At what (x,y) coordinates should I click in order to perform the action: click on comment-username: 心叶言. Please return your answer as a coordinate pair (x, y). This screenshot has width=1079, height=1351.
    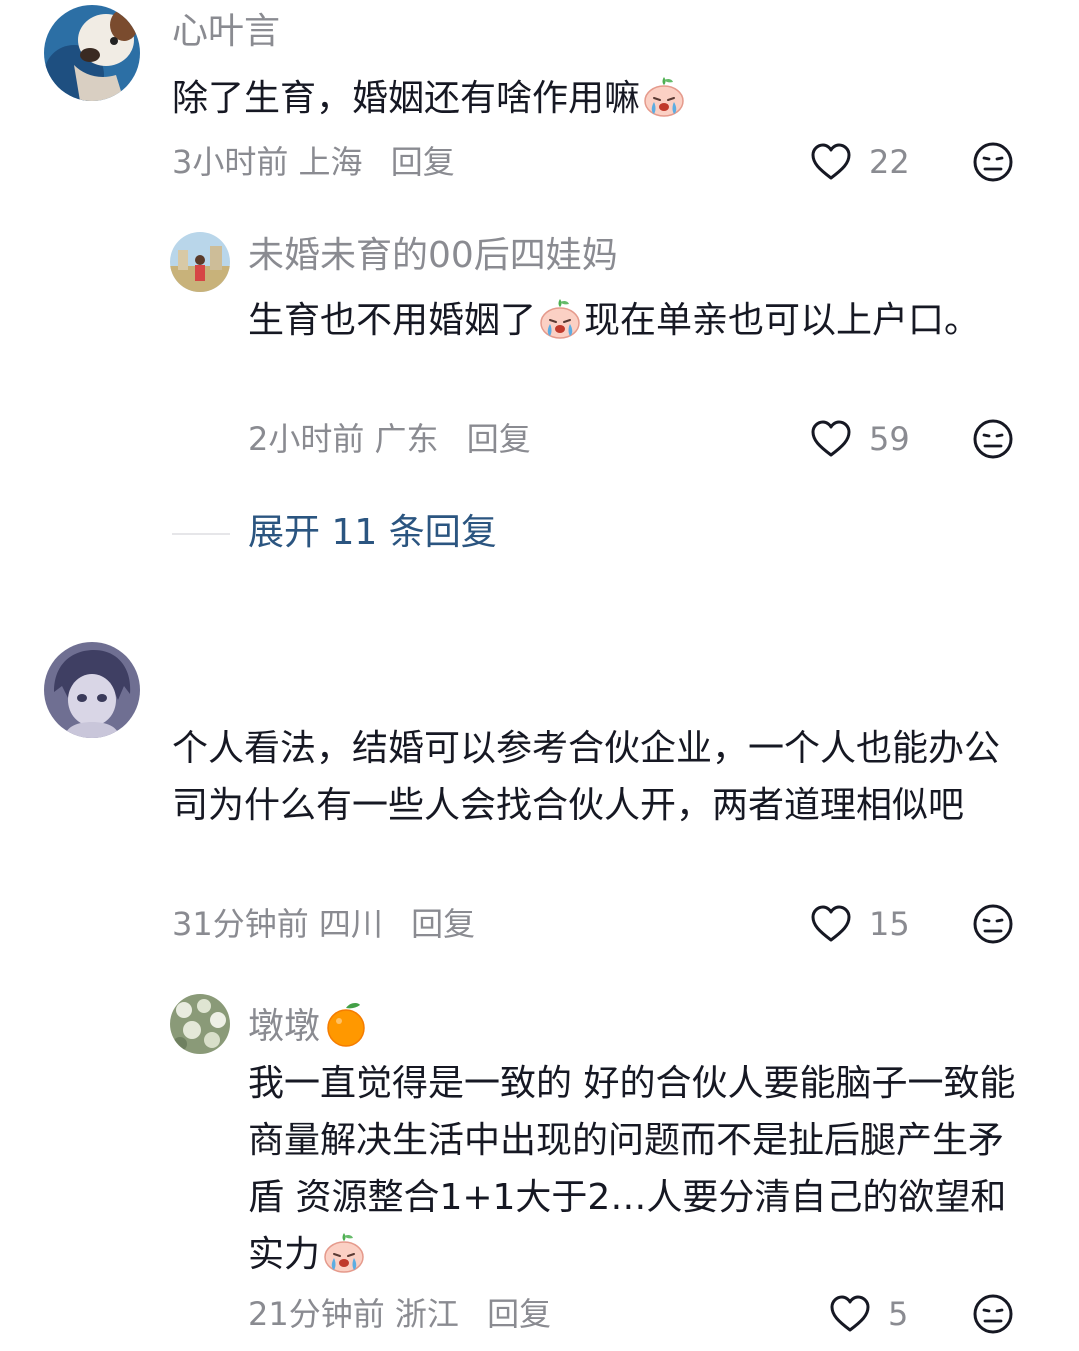
    Looking at the image, I should click on (226, 32).